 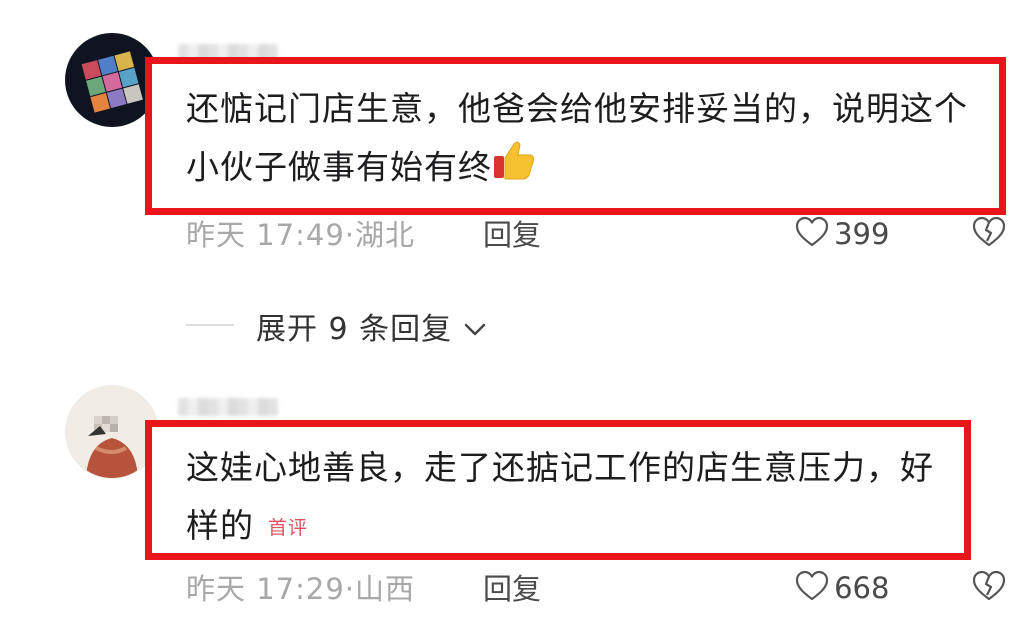 What do you see at coordinates (385, 589) in the screenshot?
I see `comment-location: 山西` at bounding box center [385, 589].